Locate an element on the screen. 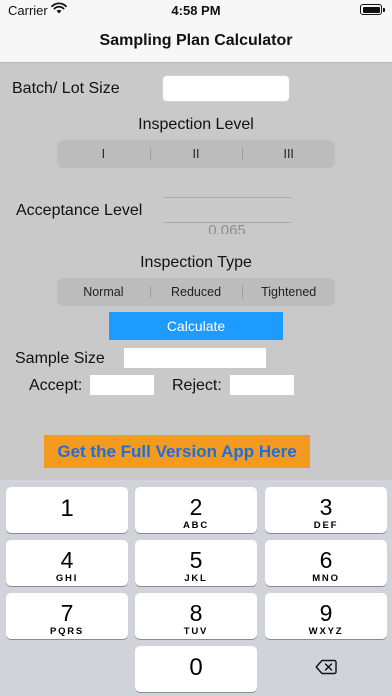 This screenshot has height=696, width=392. key-3: 3 DEF is located at coordinates (326, 510).